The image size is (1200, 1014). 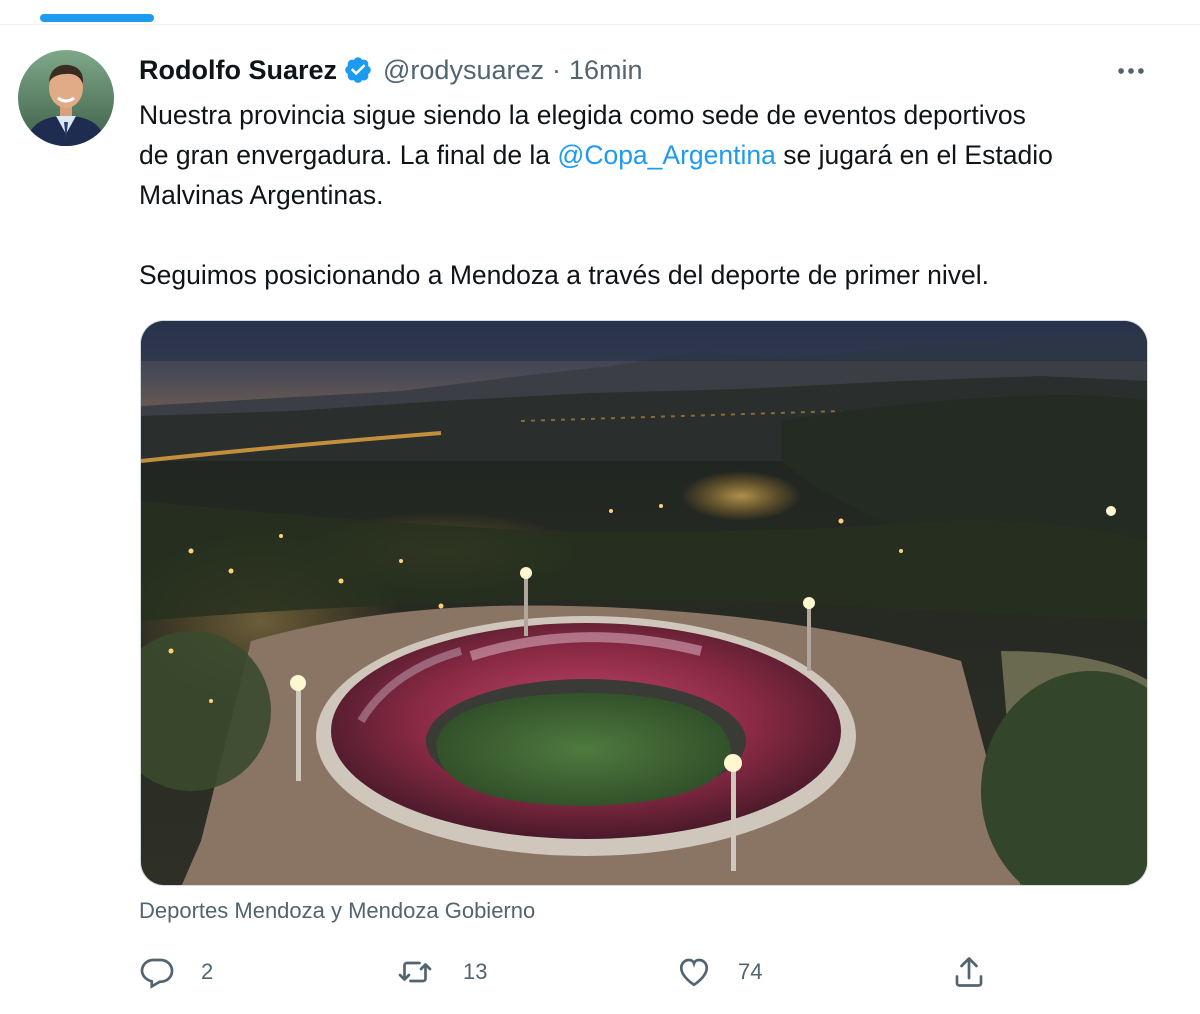 What do you see at coordinates (750, 971) in the screenshot?
I see `like-count: 74` at bounding box center [750, 971].